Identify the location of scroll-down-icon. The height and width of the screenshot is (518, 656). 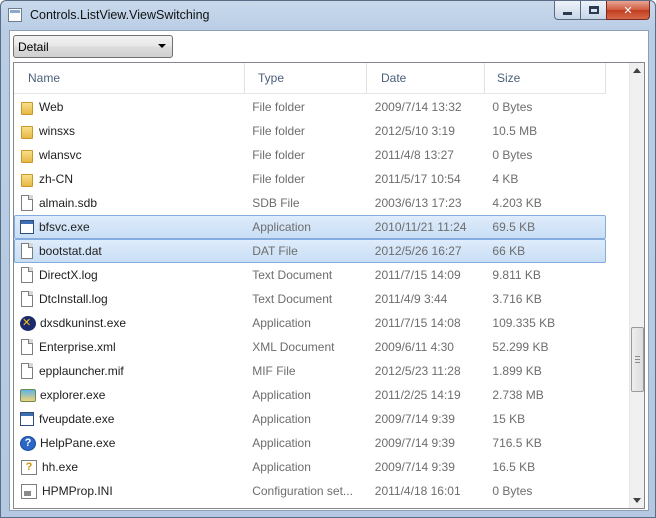
(637, 500).